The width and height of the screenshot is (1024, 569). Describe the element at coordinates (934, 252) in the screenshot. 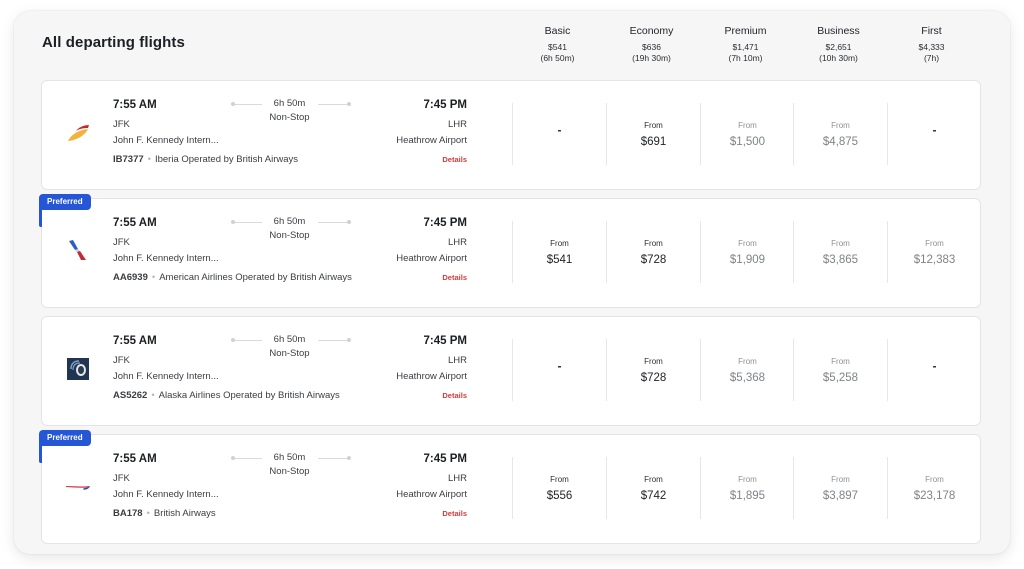

I see `fare-cell-first: From $12,383` at that location.